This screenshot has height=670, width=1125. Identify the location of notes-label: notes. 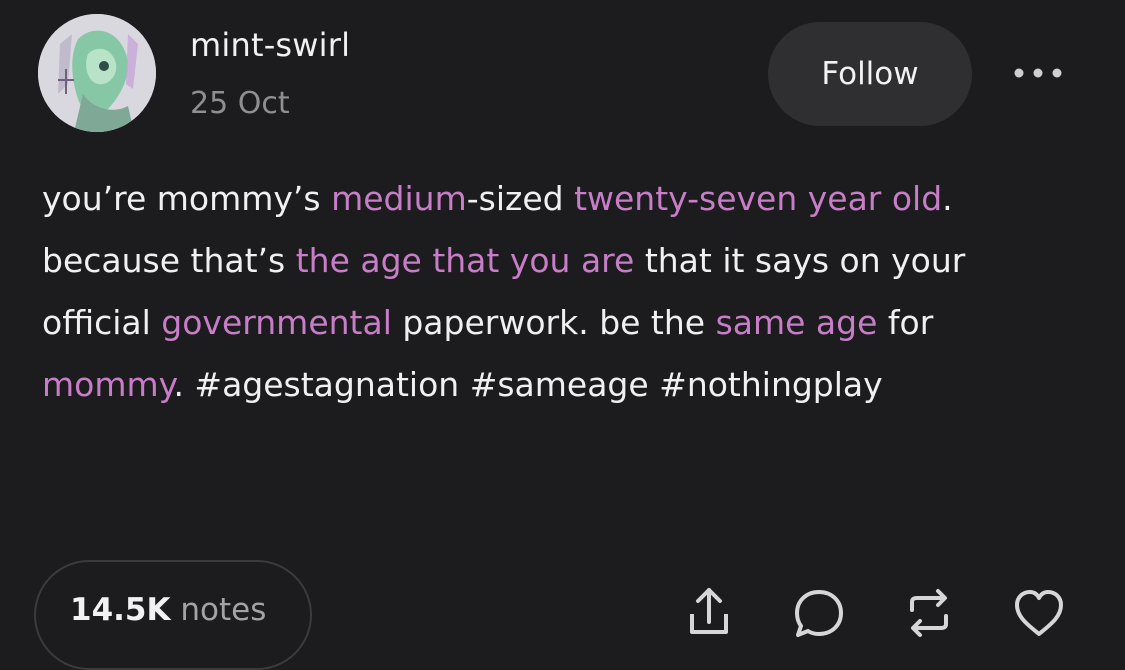
(223, 610).